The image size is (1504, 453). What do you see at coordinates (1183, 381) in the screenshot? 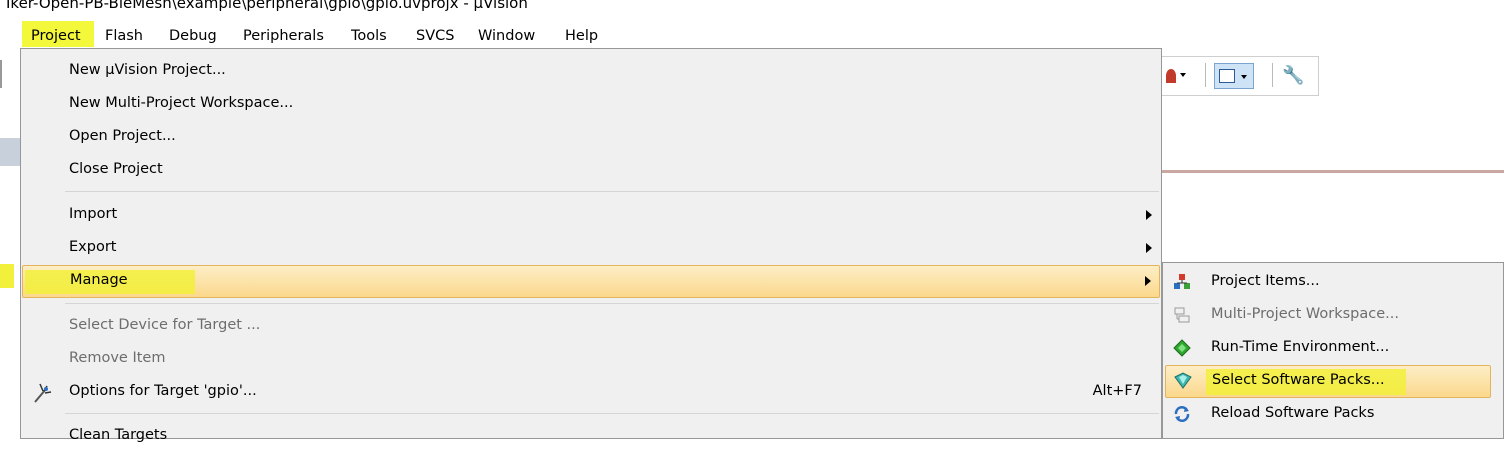
I see `software-packs-icon` at bounding box center [1183, 381].